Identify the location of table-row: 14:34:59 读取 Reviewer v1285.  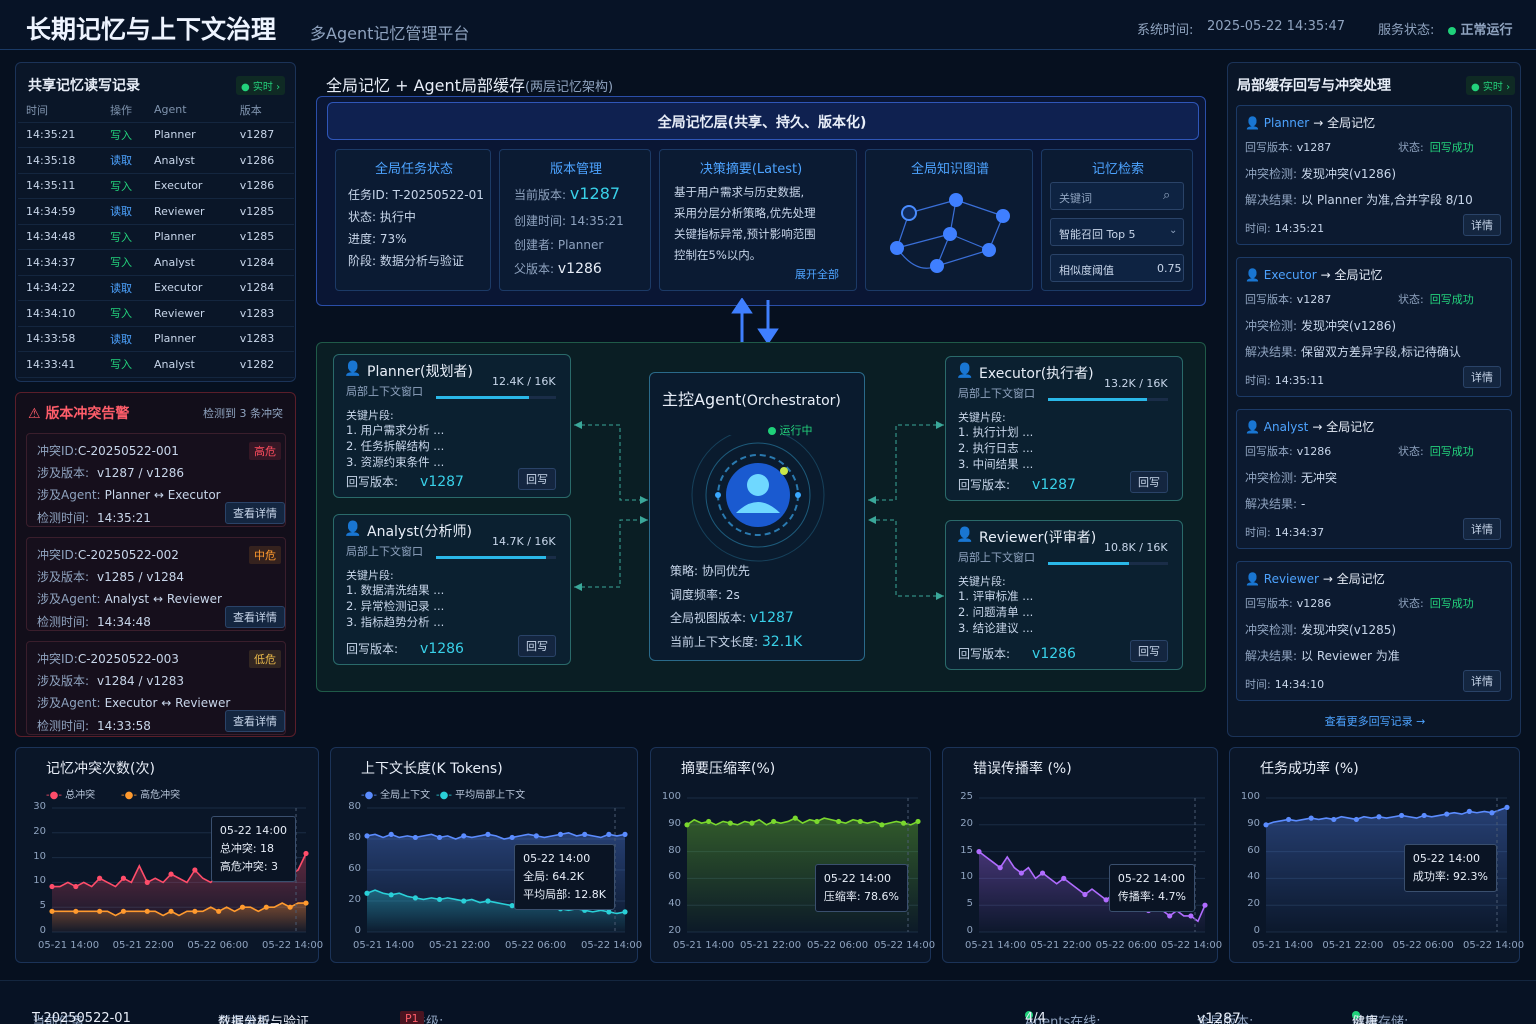
(156, 211).